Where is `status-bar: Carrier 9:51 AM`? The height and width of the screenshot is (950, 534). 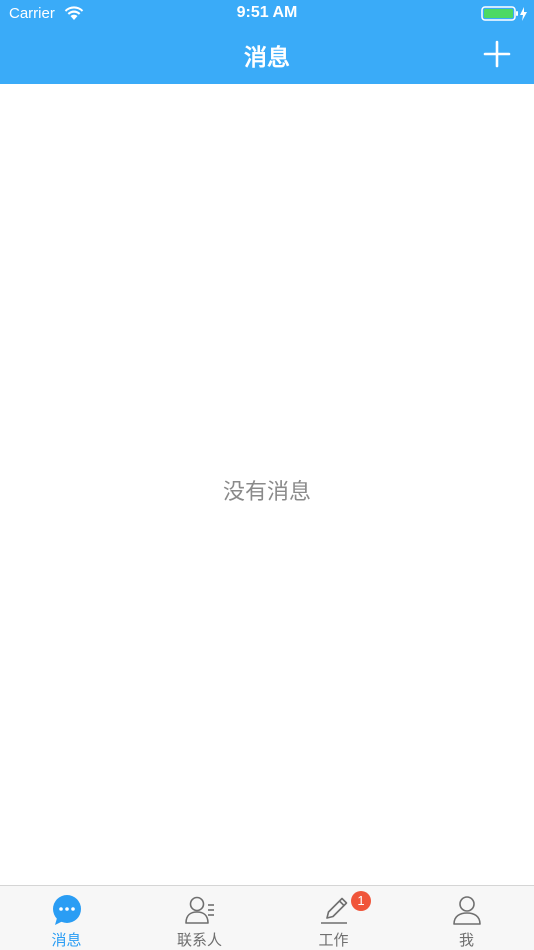
status-bar: Carrier 9:51 AM is located at coordinates (267, 14).